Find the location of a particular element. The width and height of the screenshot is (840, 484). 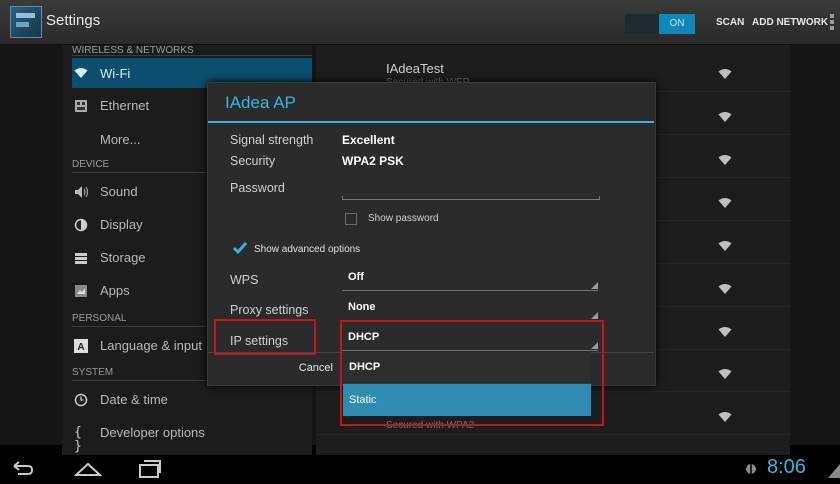

sound-icon is located at coordinates (81, 192).